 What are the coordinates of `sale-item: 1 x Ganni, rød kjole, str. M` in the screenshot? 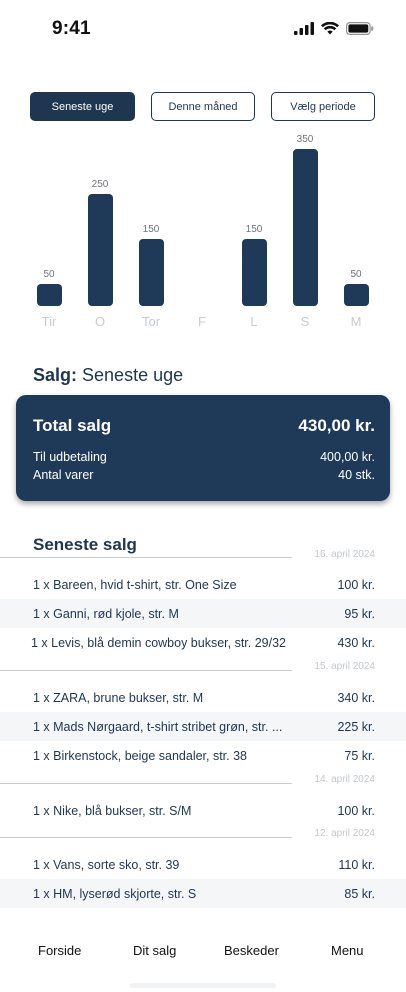 It's located at (106, 613).